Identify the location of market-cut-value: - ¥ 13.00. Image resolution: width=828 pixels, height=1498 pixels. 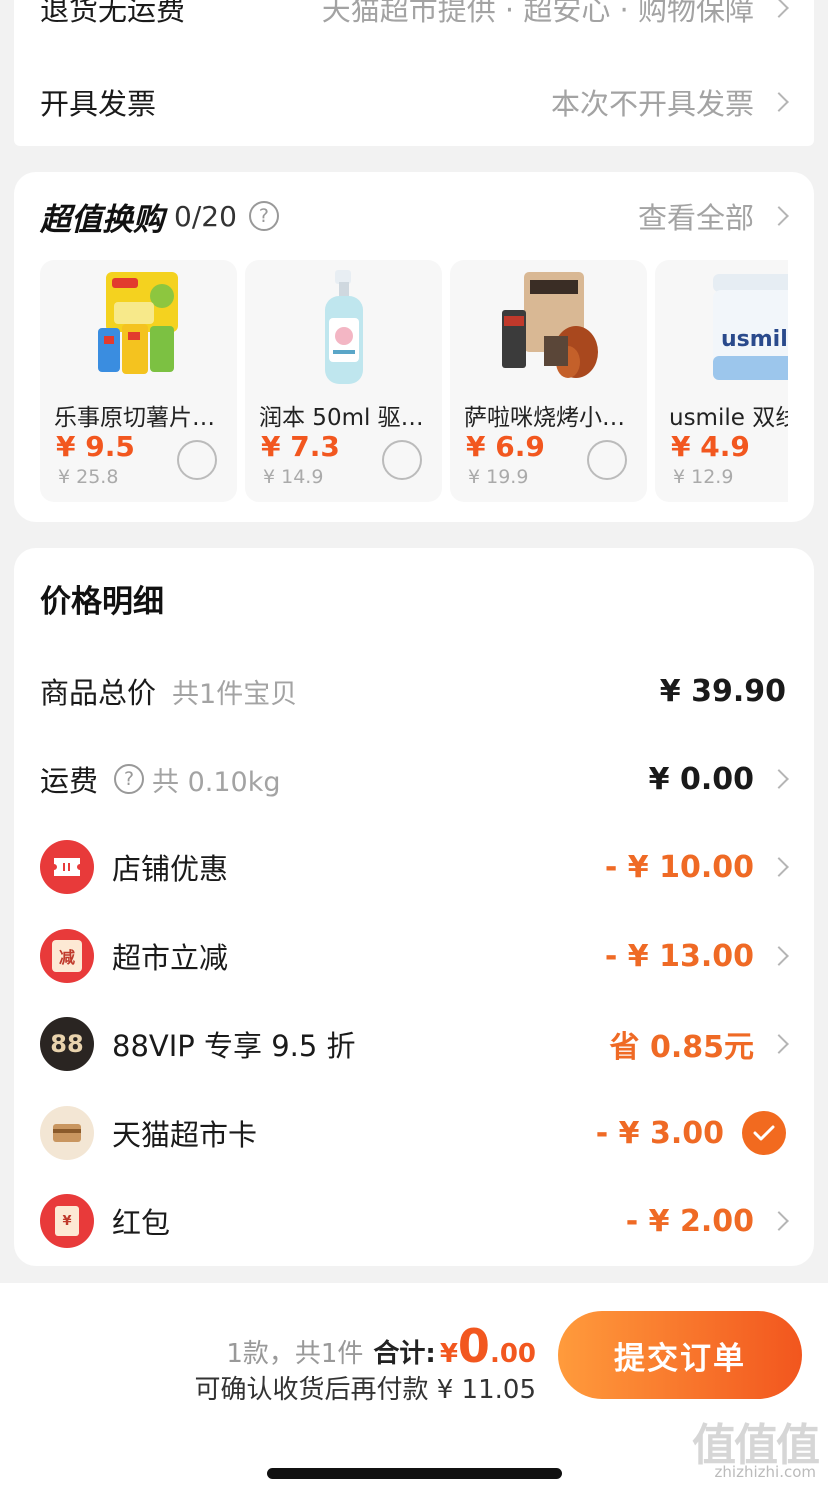
(679, 956).